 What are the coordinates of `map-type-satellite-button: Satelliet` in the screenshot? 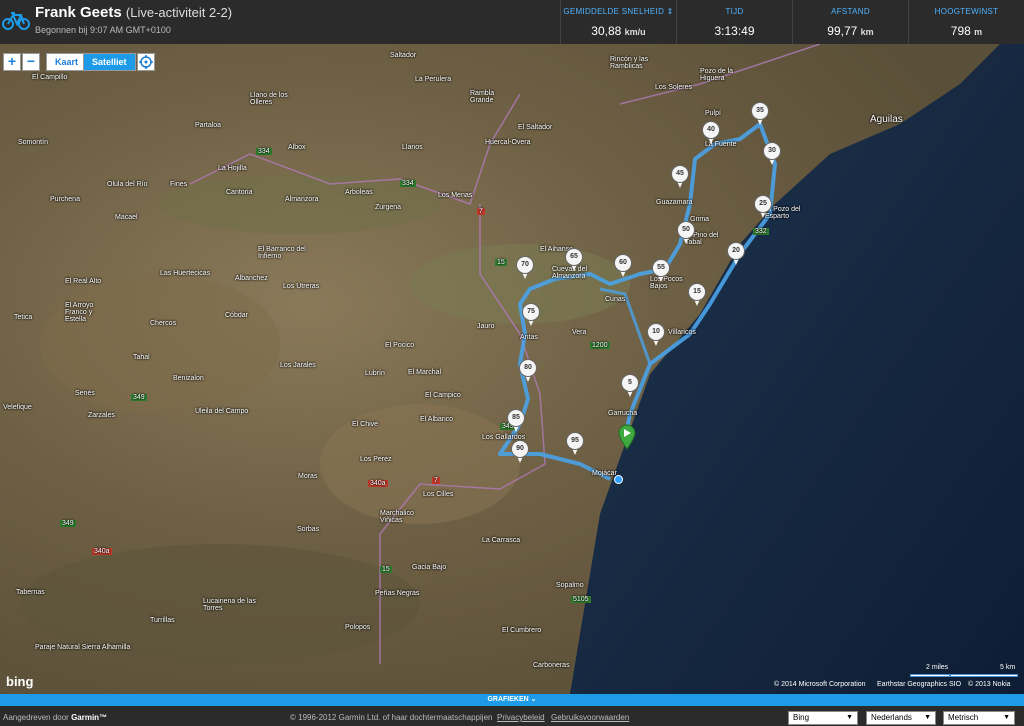 It's located at (109, 62).